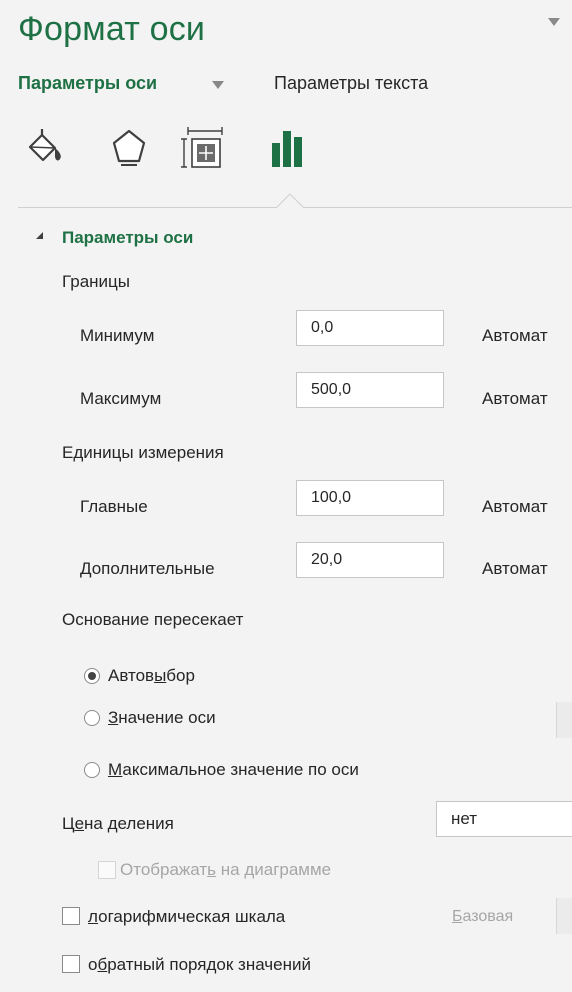  I want to click on fill-line-icon, so click(47, 149).